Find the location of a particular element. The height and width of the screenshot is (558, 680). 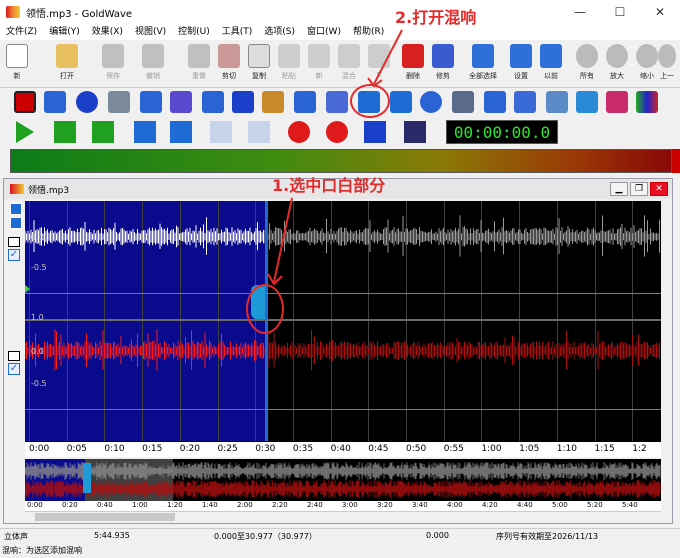

overview-tick-label: 5:40 is located at coordinates (630, 505).